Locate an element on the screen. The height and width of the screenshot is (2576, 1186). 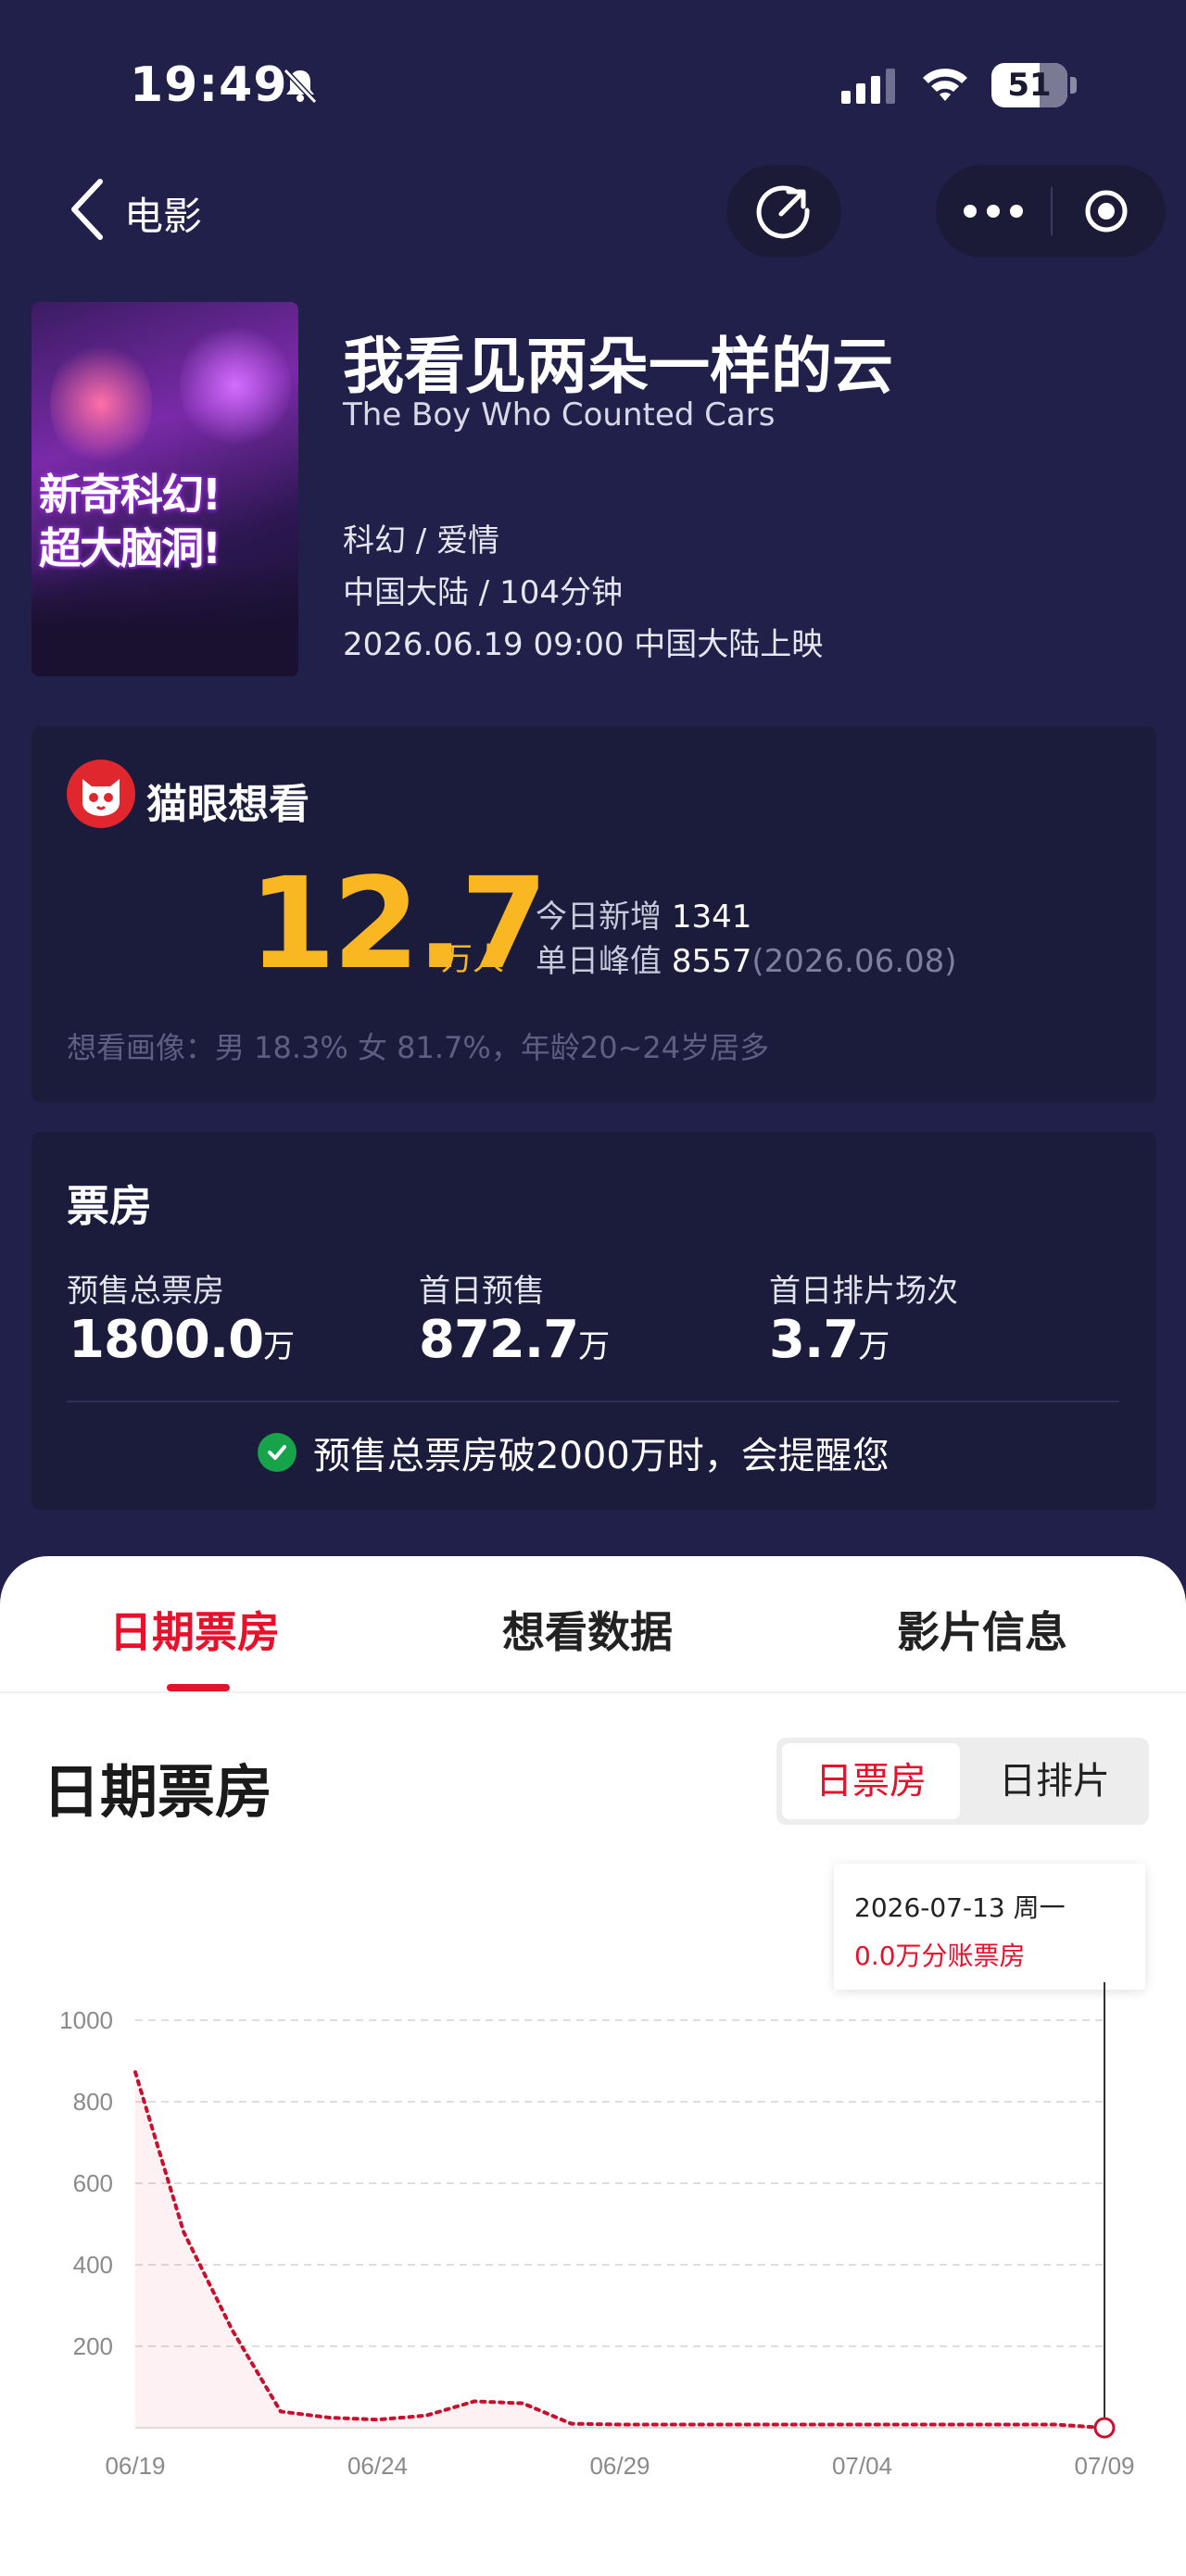
first-day-shows-label: 首日排片场次 is located at coordinates (863, 1291).